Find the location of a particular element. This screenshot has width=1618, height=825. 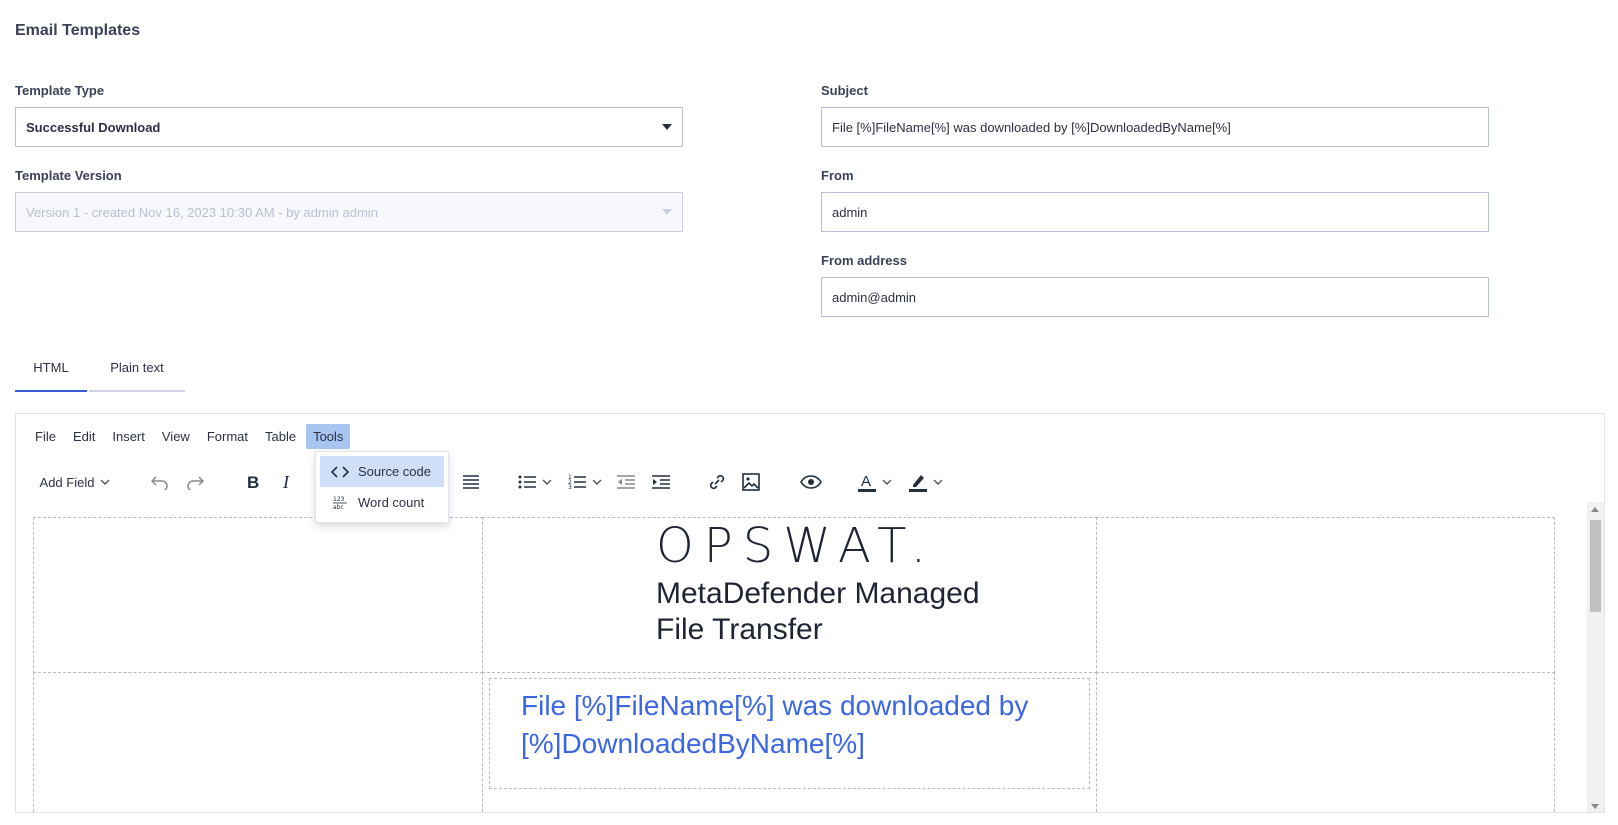

bullet-list-icon is located at coordinates (527, 482).